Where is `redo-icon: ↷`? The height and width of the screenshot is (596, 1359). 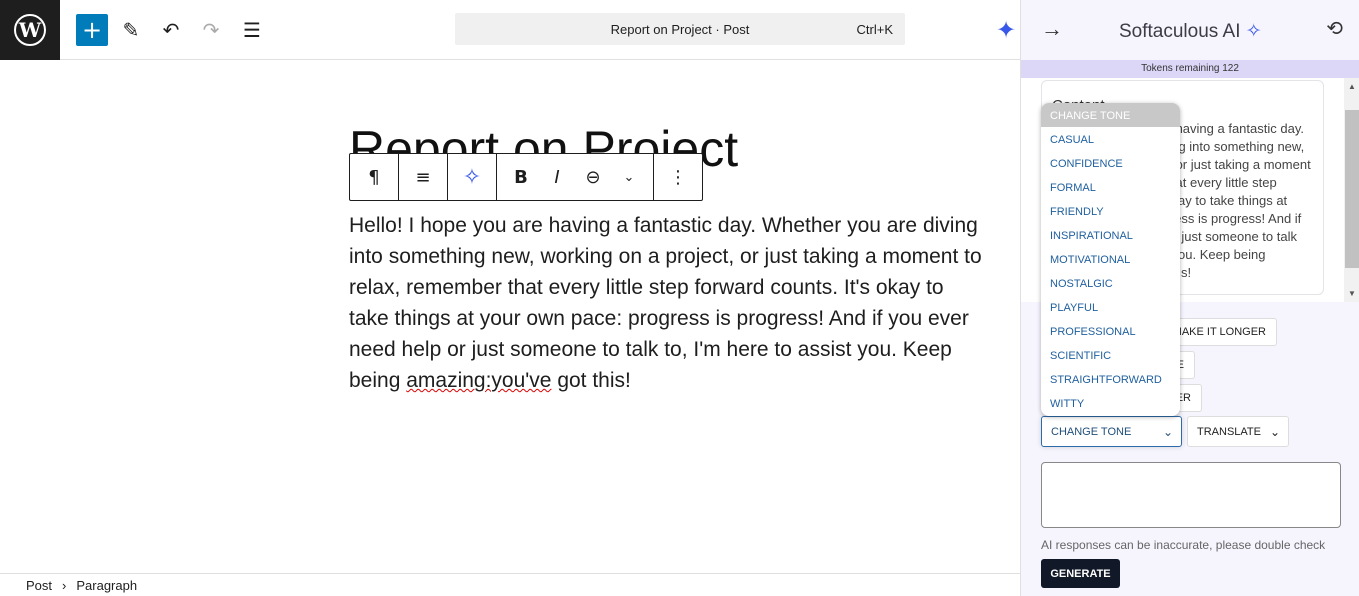
redo-icon: ↷ is located at coordinates (211, 30).